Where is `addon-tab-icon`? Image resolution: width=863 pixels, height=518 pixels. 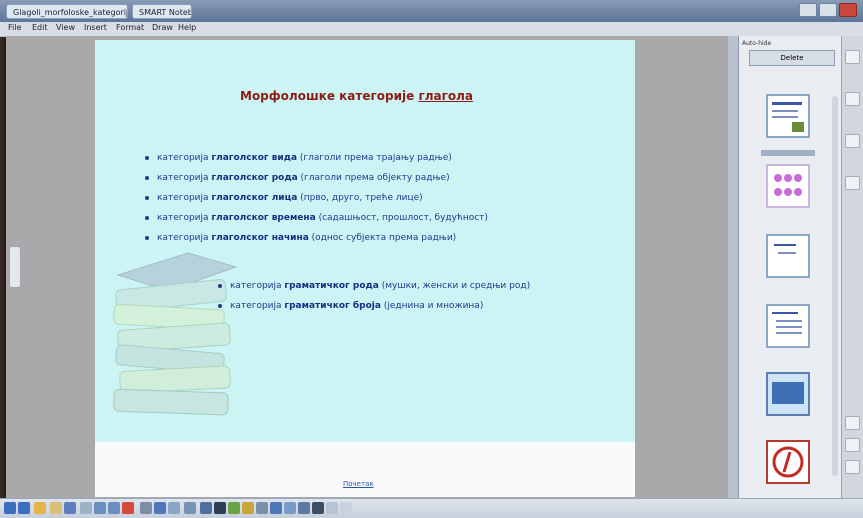
addon-tab-icon is located at coordinates (852, 467).